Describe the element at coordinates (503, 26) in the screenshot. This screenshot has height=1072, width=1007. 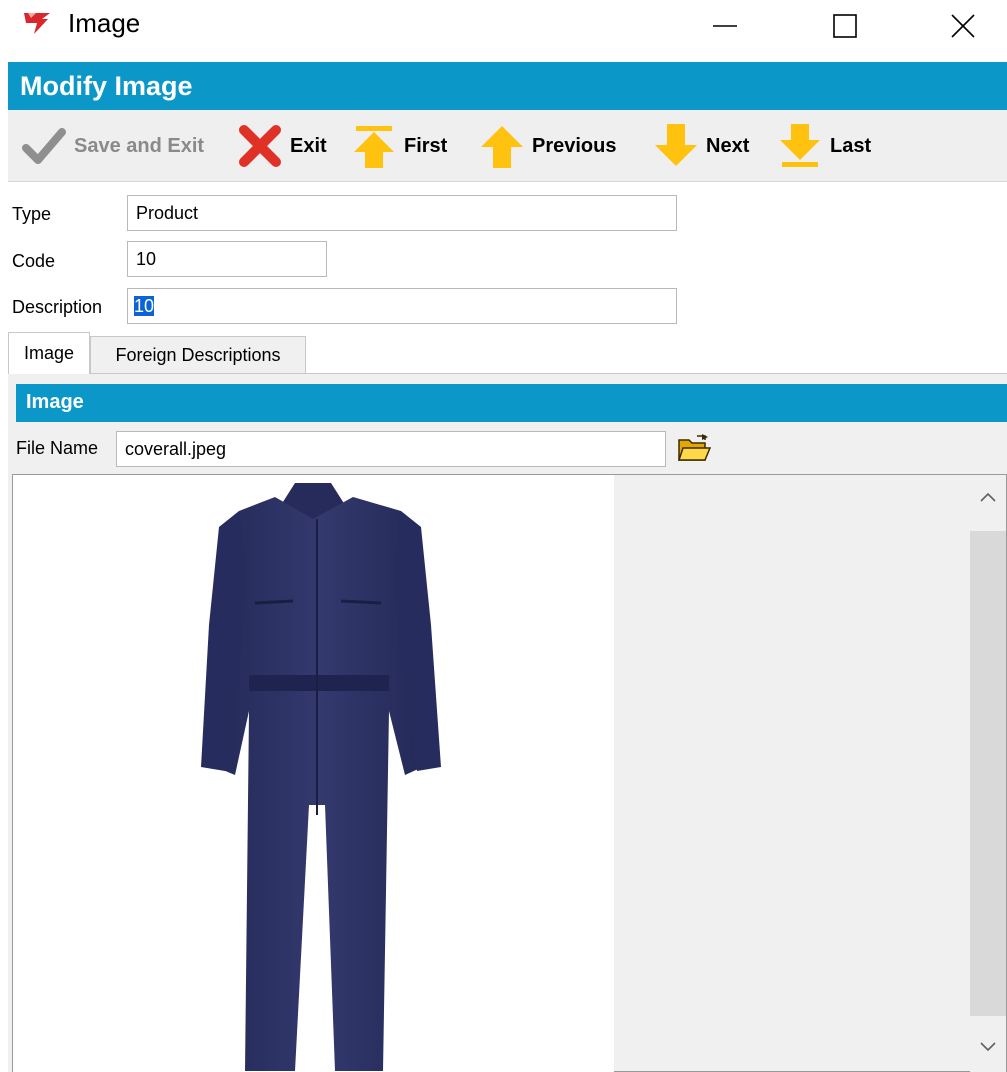
I see `window-title-bar: Image` at that location.